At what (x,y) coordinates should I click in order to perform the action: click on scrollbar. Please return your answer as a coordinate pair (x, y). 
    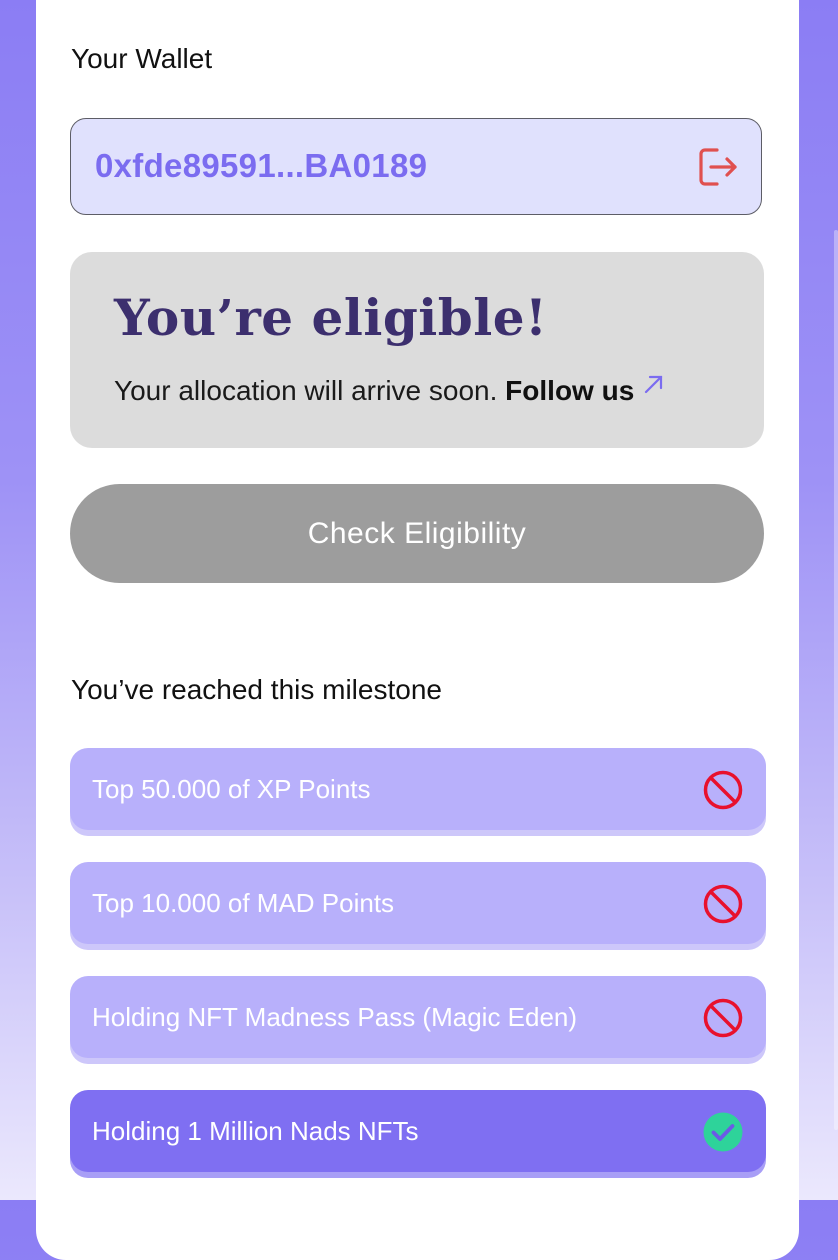
    Looking at the image, I should click on (836, 680).